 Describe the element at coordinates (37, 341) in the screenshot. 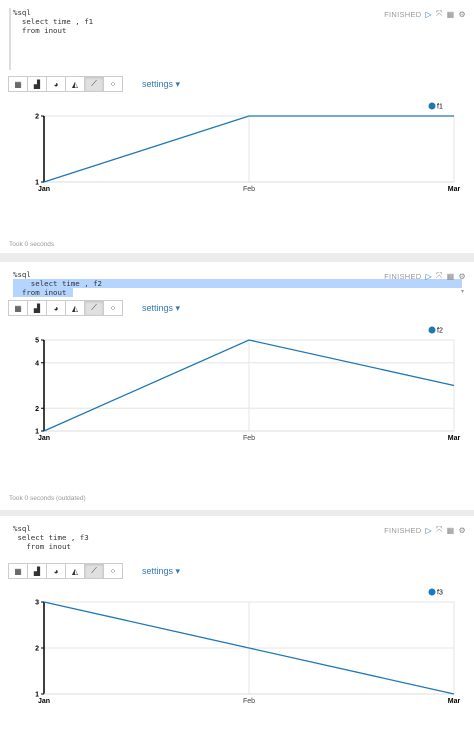

I see `y-tick-label: 5` at that location.